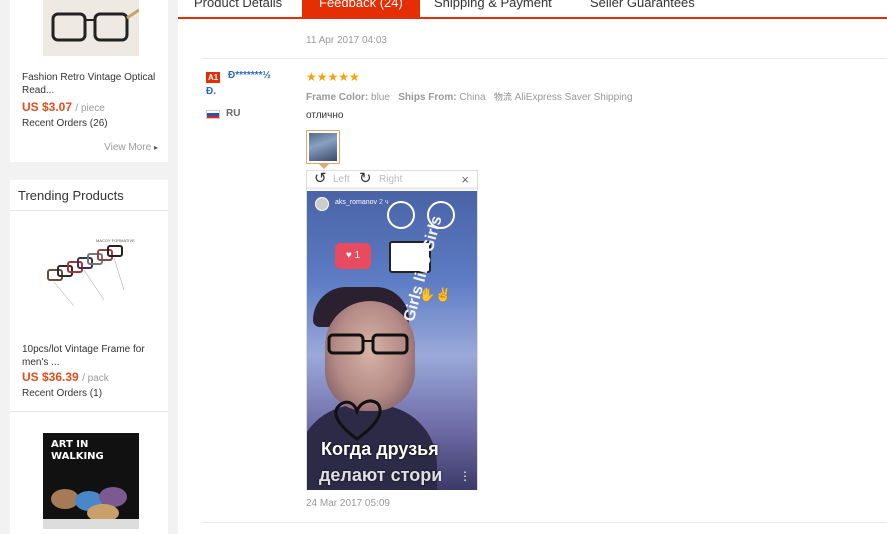 This screenshot has height=534, width=887. Describe the element at coordinates (361, 9) in the screenshot. I see `tab-feedback: Feedback (24)` at that location.